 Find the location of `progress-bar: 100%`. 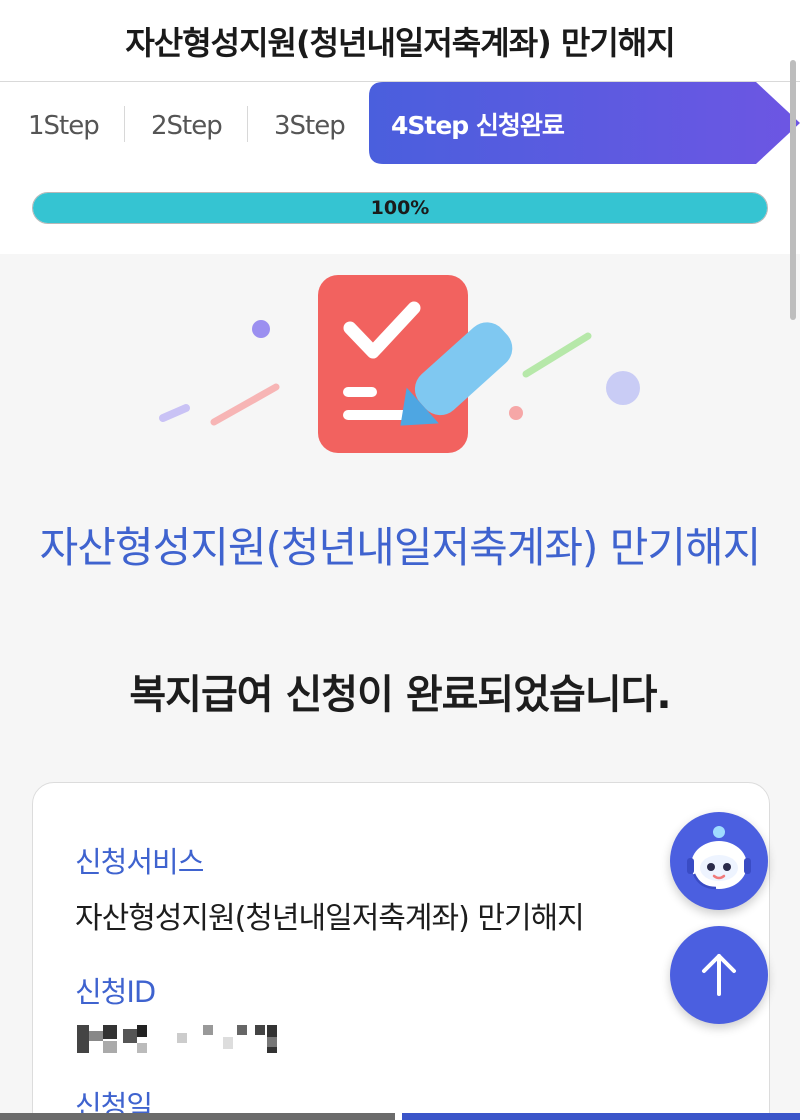

progress-bar: 100% is located at coordinates (400, 208).